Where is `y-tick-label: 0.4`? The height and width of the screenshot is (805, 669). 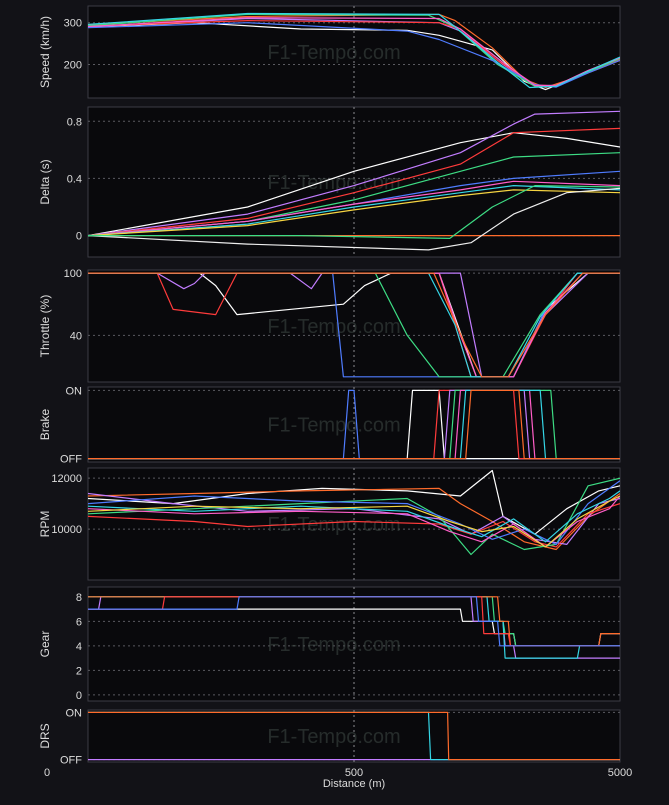
y-tick-label: 0.4 is located at coordinates (74, 179).